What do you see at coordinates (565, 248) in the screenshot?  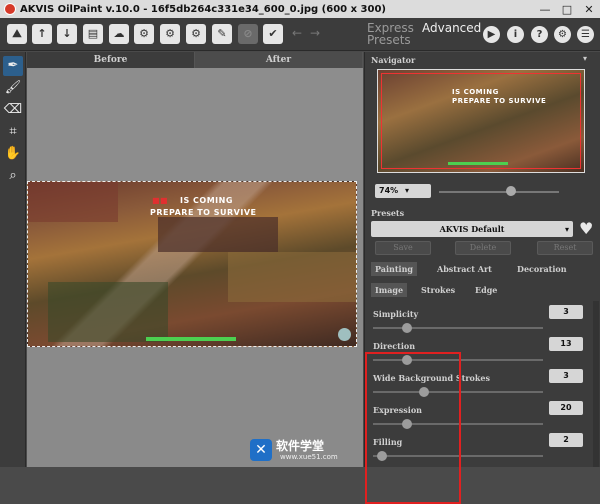 I see `reset-preset-button: Reset` at bounding box center [565, 248].